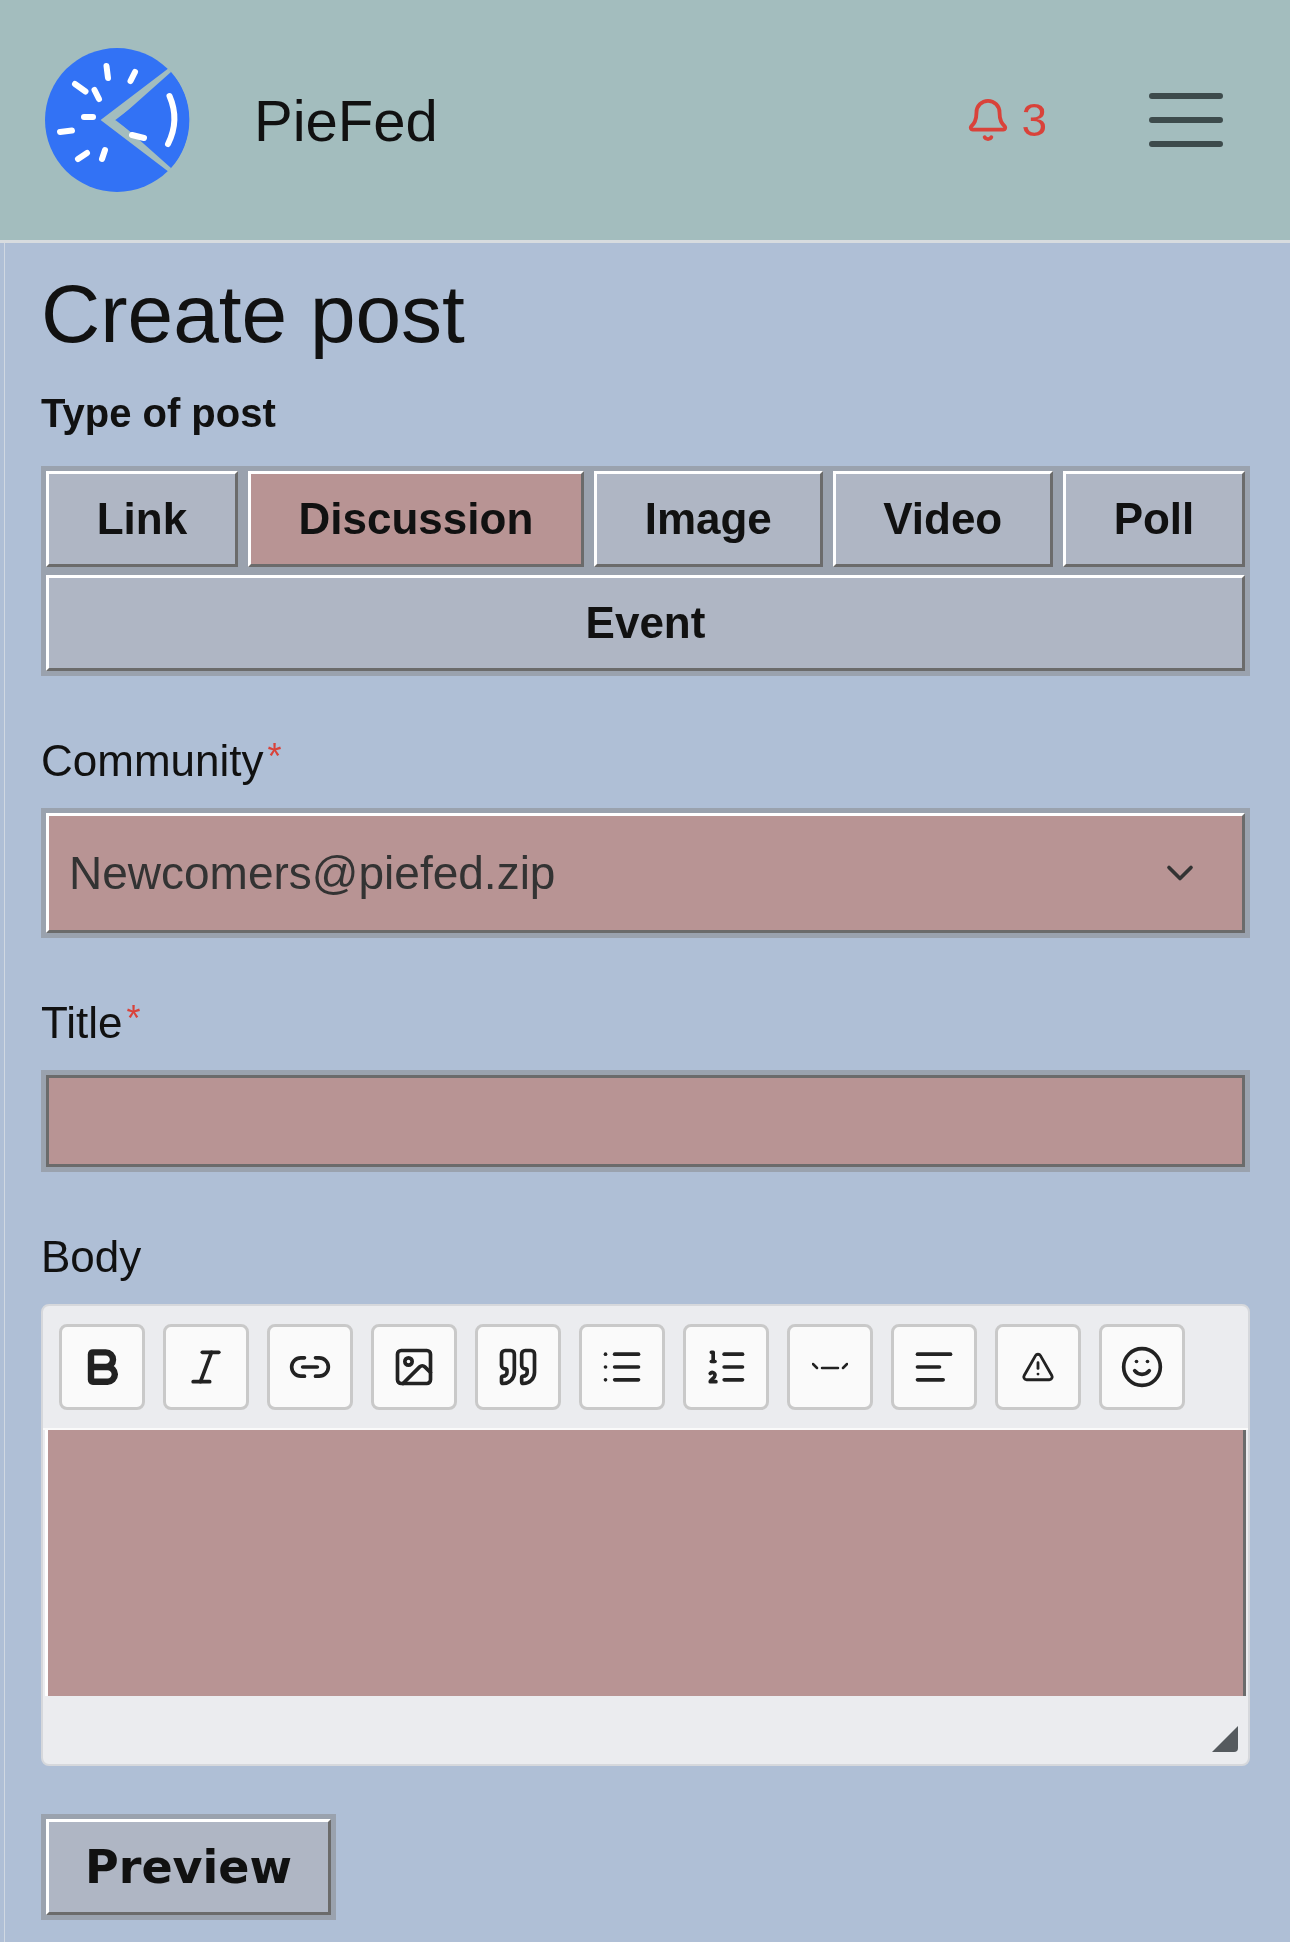  I want to click on bold-button, so click(102, 1367).